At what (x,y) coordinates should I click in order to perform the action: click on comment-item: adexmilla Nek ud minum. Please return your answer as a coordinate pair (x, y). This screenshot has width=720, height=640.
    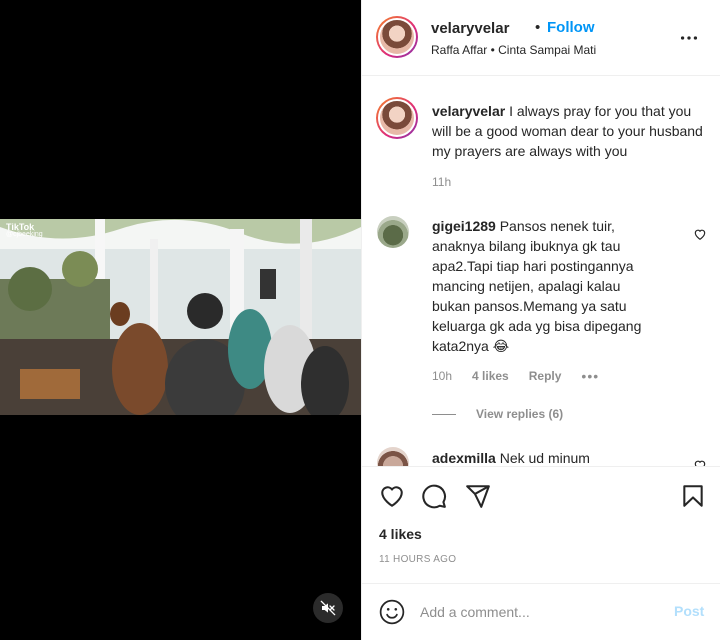
    Looking at the image, I should click on (541, 456).